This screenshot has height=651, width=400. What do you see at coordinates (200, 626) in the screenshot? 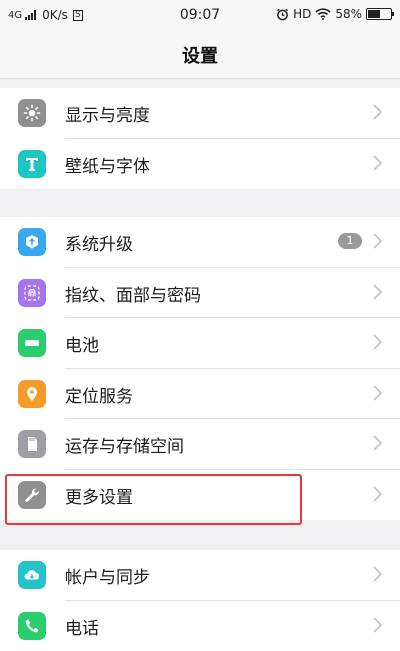
I see `row-phone: 电话` at bounding box center [200, 626].